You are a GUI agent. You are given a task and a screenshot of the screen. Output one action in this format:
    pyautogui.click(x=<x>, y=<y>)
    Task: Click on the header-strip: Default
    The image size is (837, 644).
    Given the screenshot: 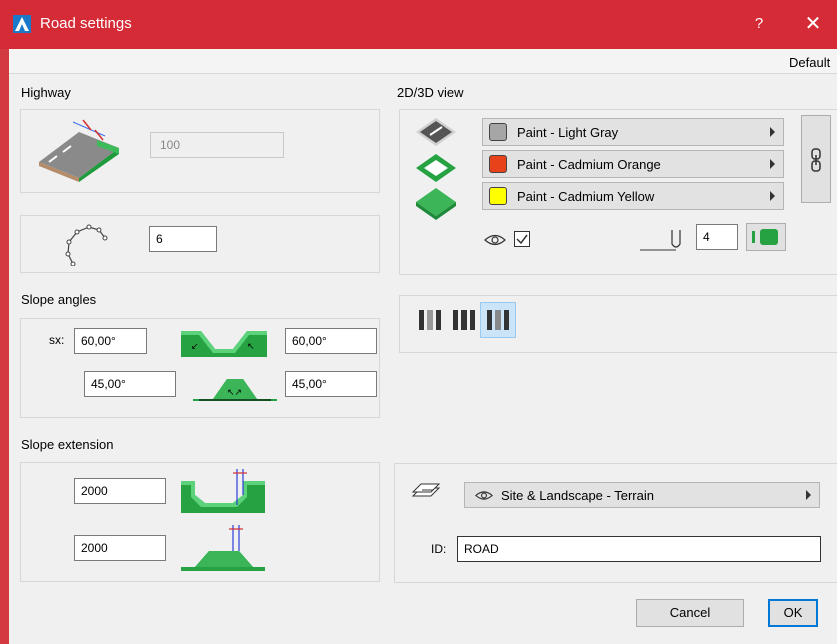 What is the action you would take?
    pyautogui.click(x=423, y=61)
    